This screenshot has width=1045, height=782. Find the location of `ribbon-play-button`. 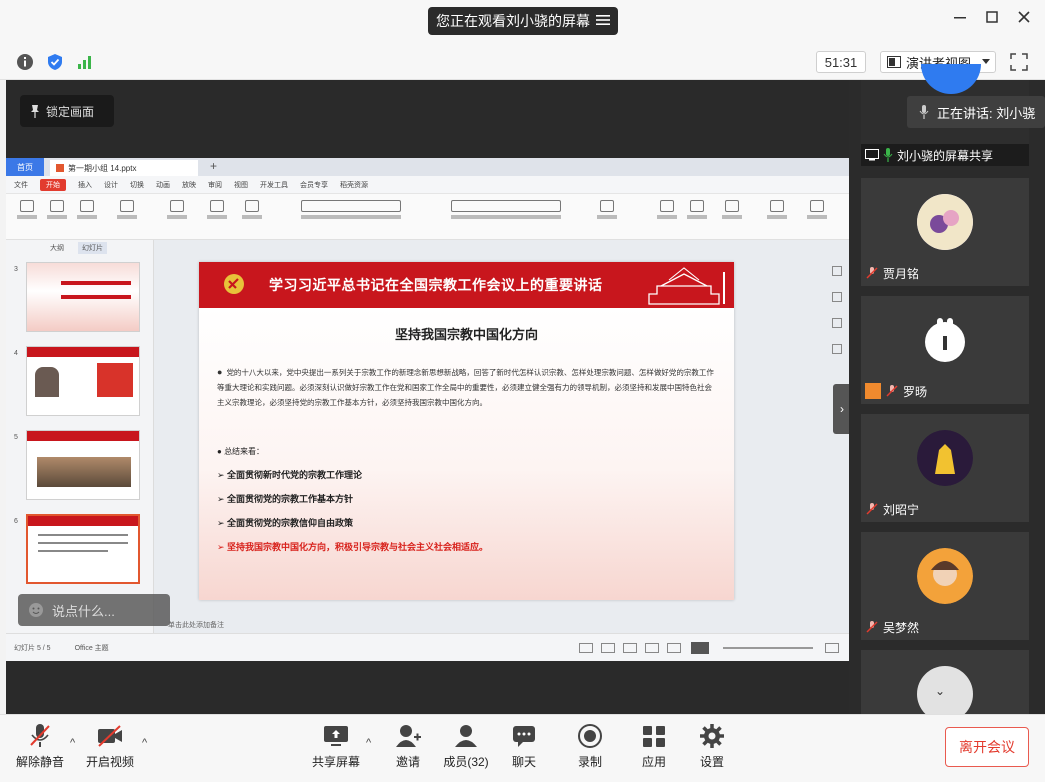

ribbon-play-button is located at coordinates (127, 215).